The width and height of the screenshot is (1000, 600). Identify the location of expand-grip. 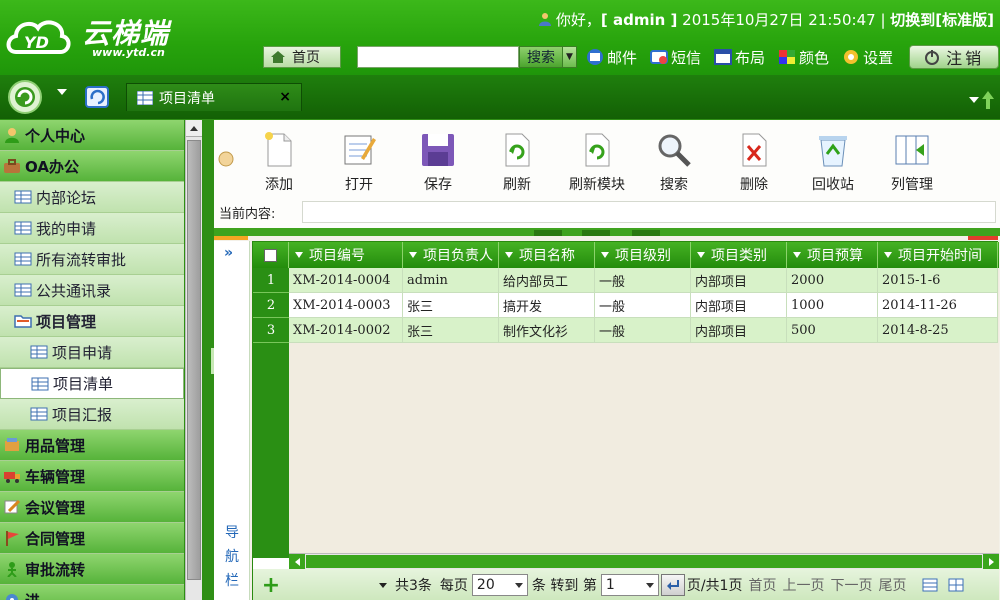
(596, 233).